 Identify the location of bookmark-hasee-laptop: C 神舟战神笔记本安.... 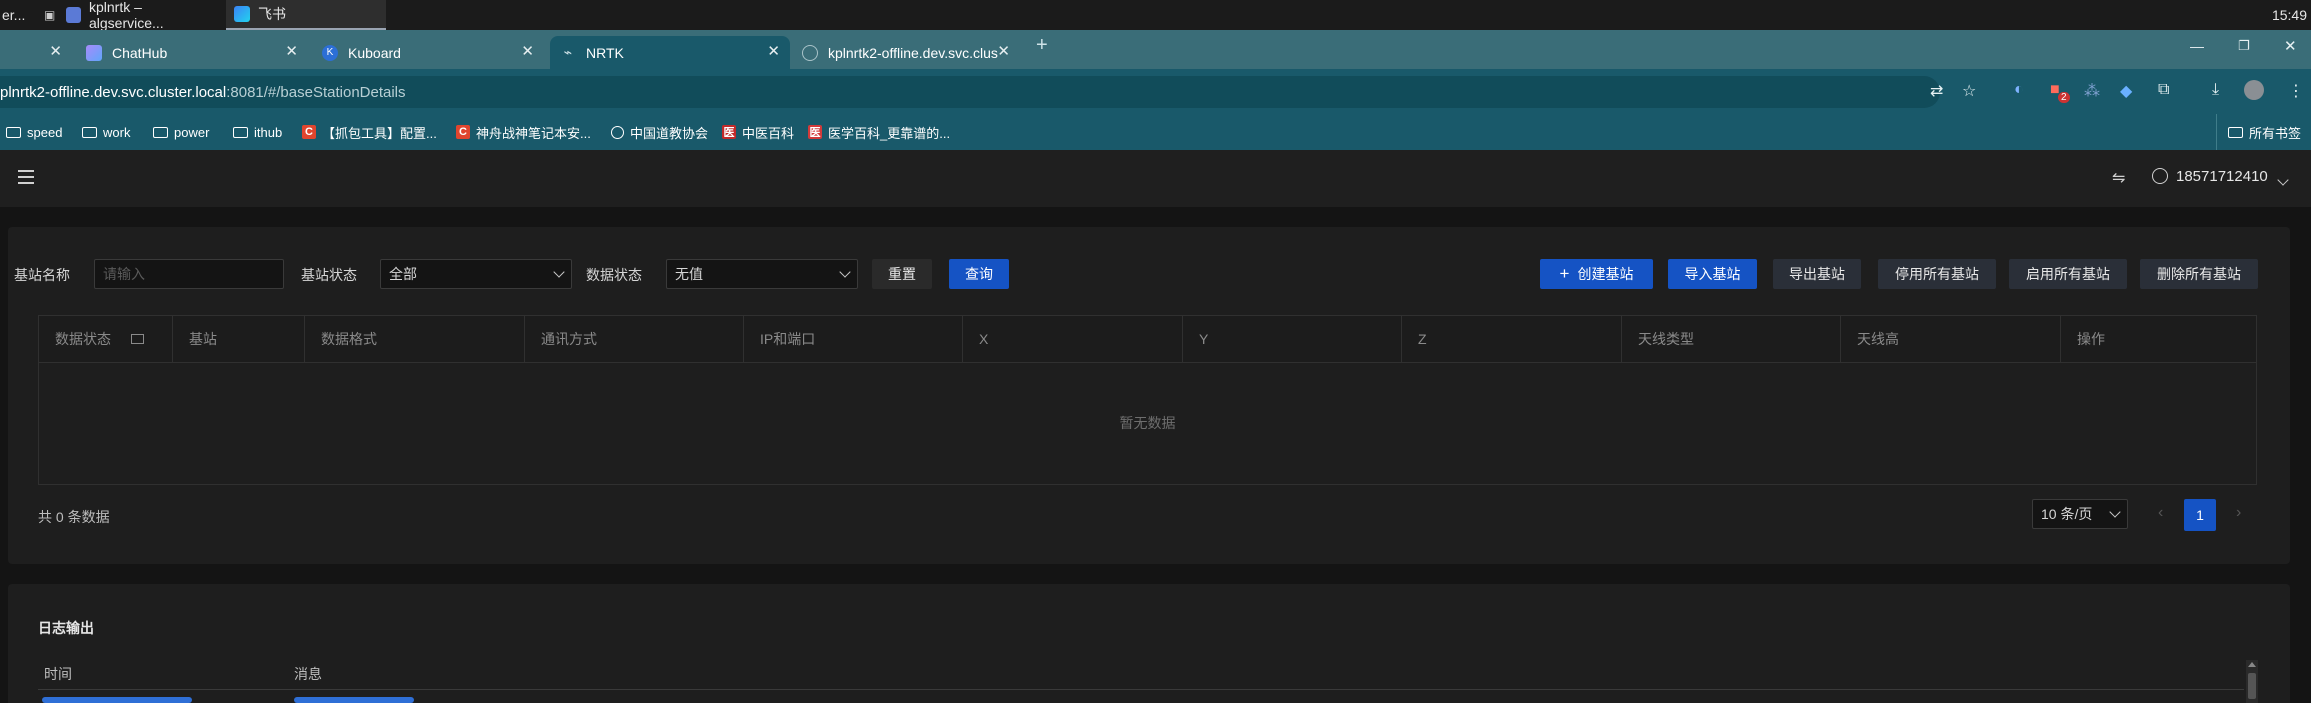
(523, 132).